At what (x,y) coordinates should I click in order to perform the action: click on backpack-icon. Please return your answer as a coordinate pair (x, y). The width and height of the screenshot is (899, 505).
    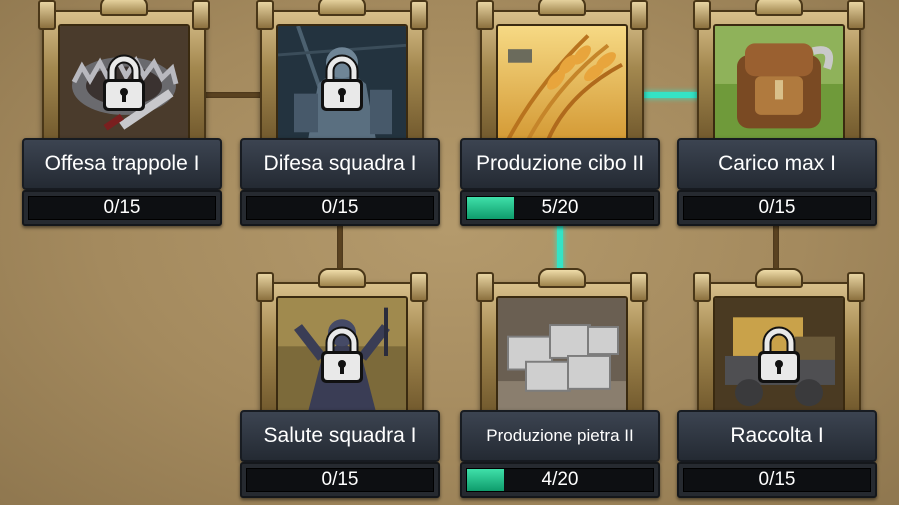
    Looking at the image, I should click on (779, 83).